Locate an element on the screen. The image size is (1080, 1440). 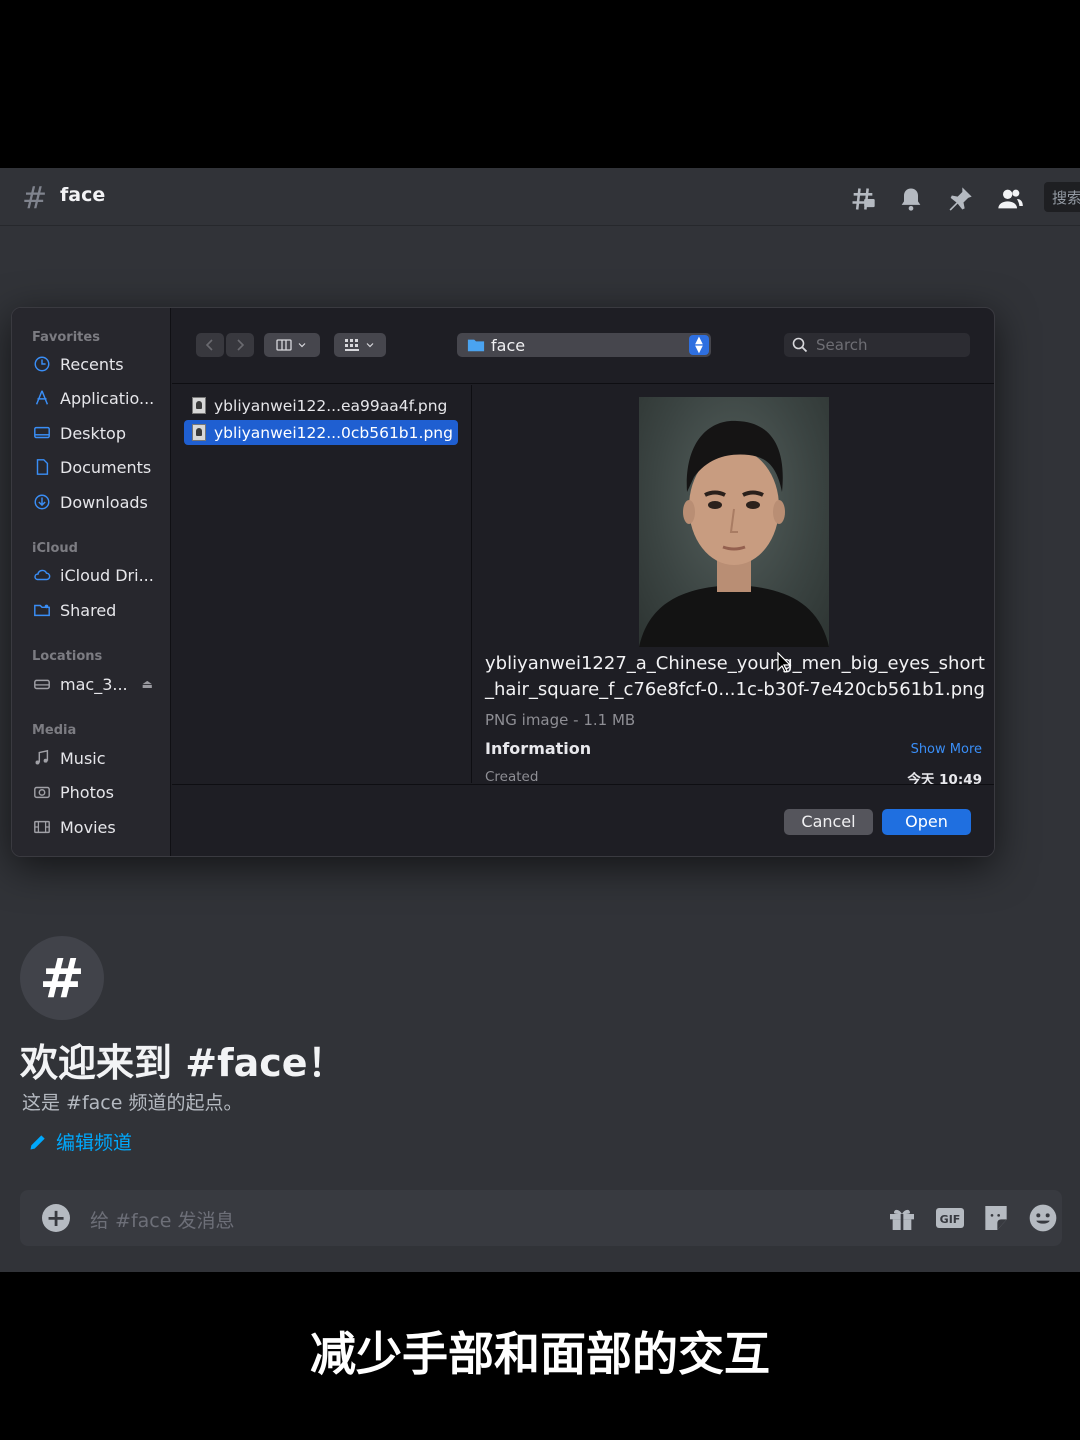
sidebar-item-shared: Shared is located at coordinates (74, 610).